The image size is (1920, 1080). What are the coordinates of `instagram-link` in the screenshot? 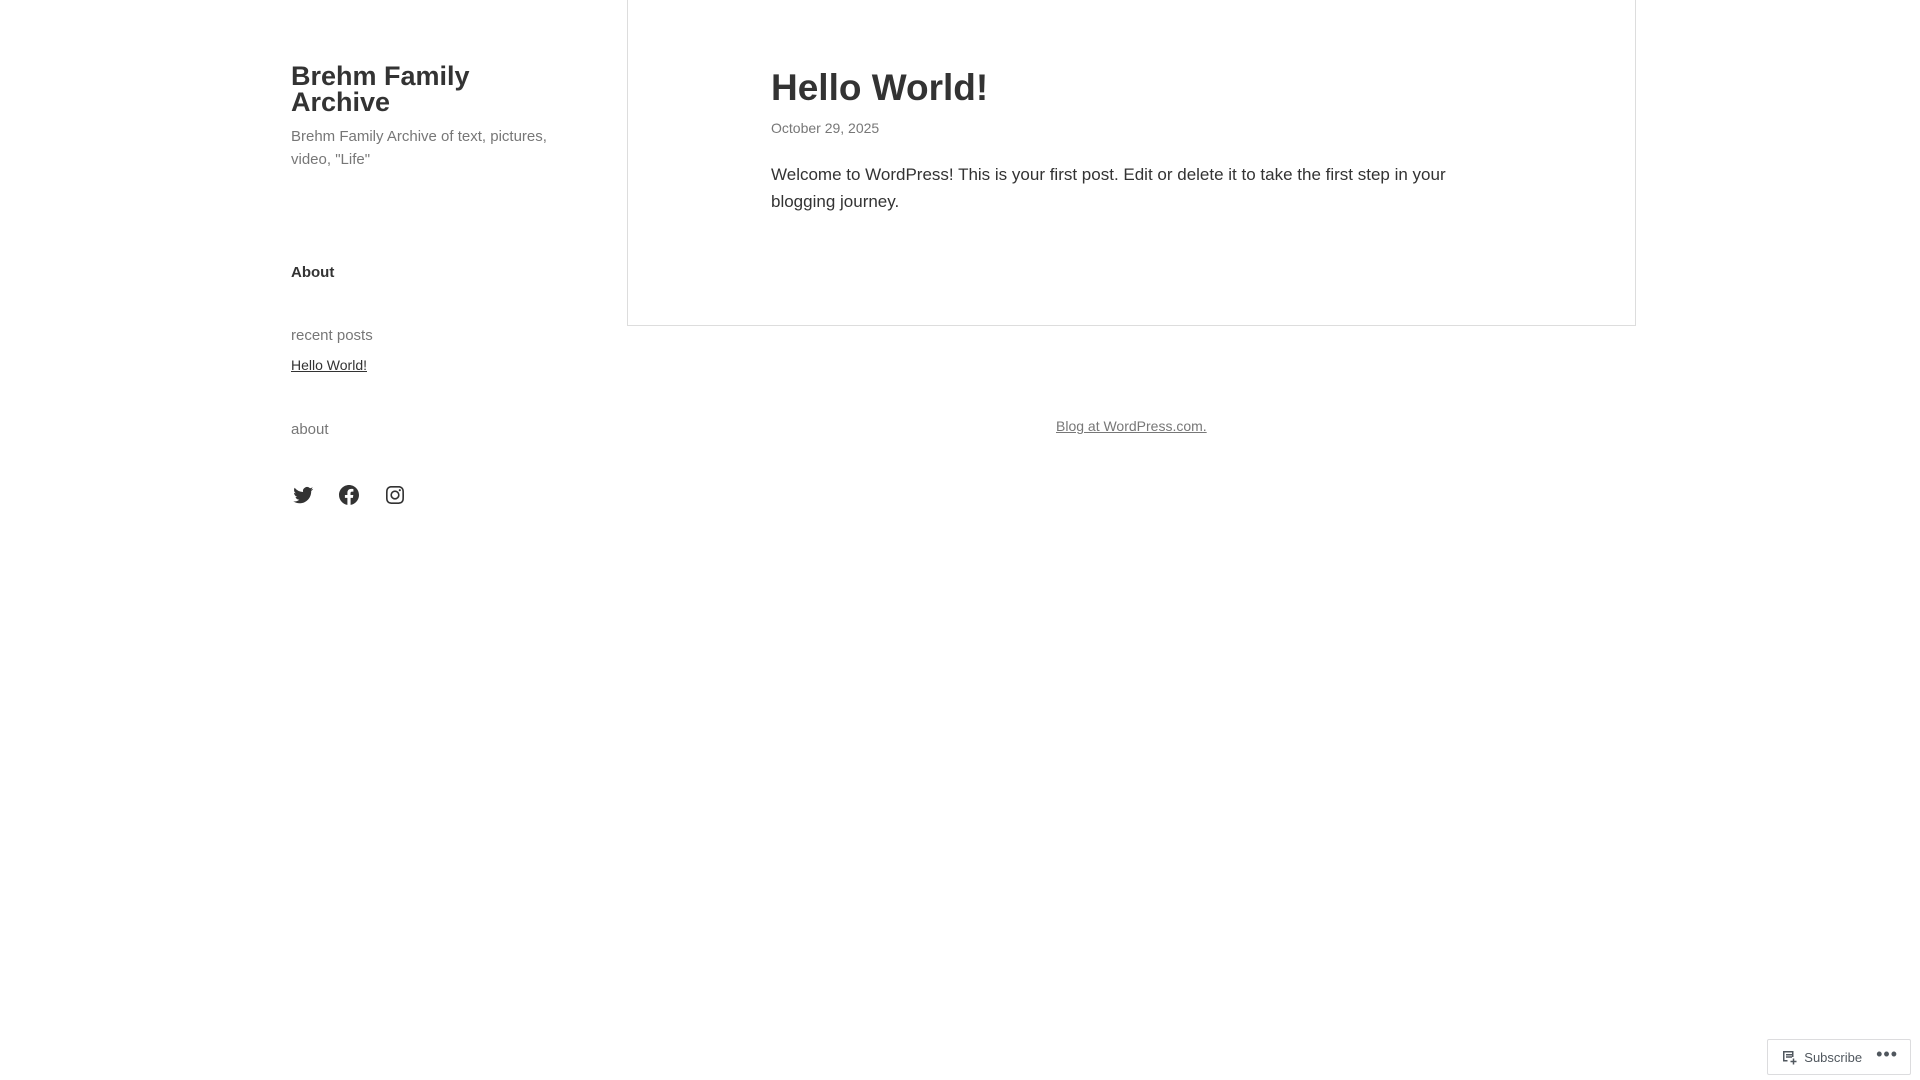 It's located at (395, 495).